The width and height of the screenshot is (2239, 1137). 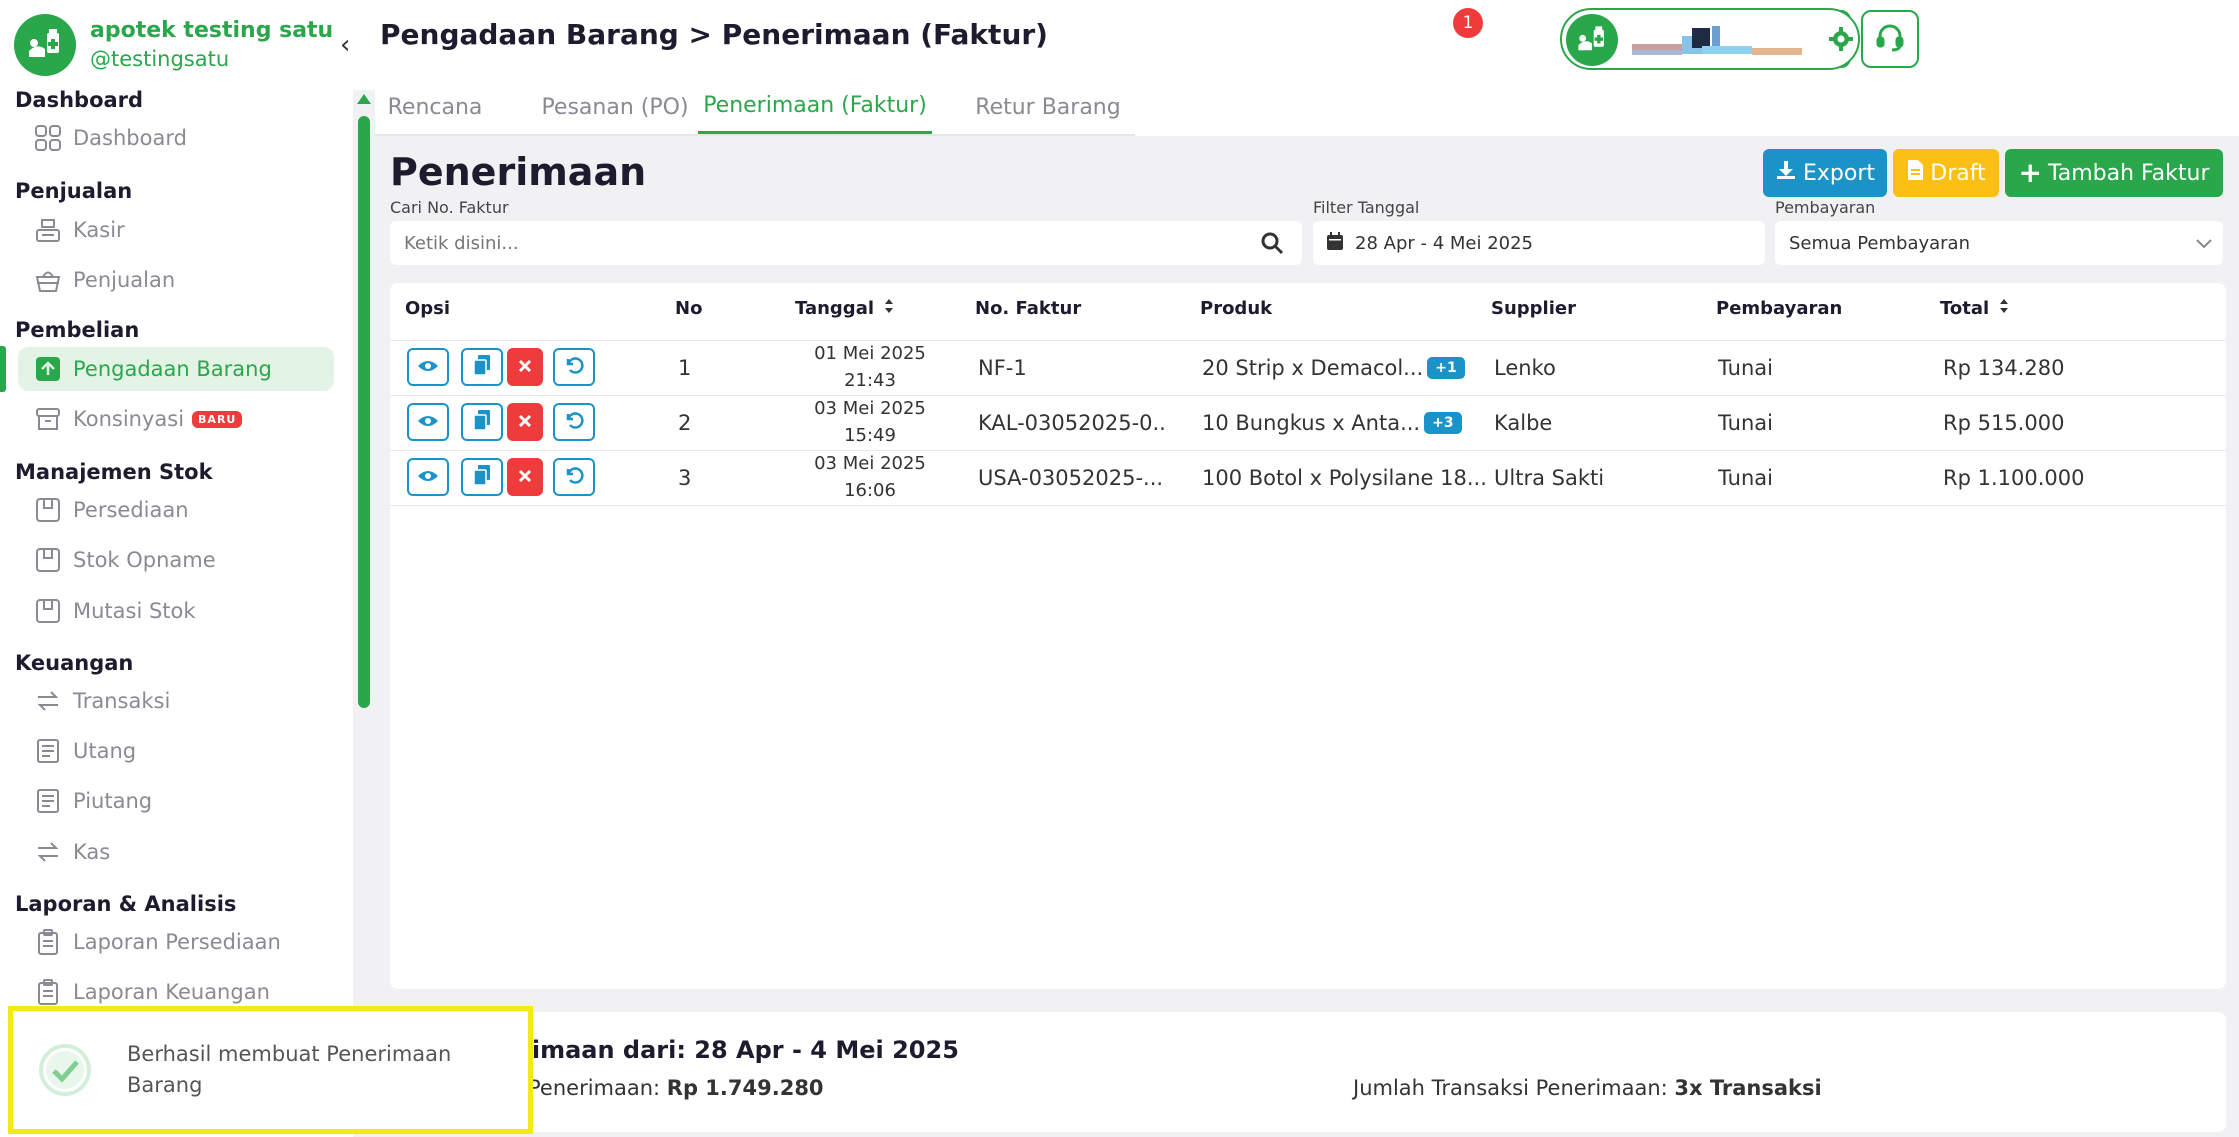 I want to click on sidebar-item-stok-opname: Stok Opname, so click(x=176, y=560).